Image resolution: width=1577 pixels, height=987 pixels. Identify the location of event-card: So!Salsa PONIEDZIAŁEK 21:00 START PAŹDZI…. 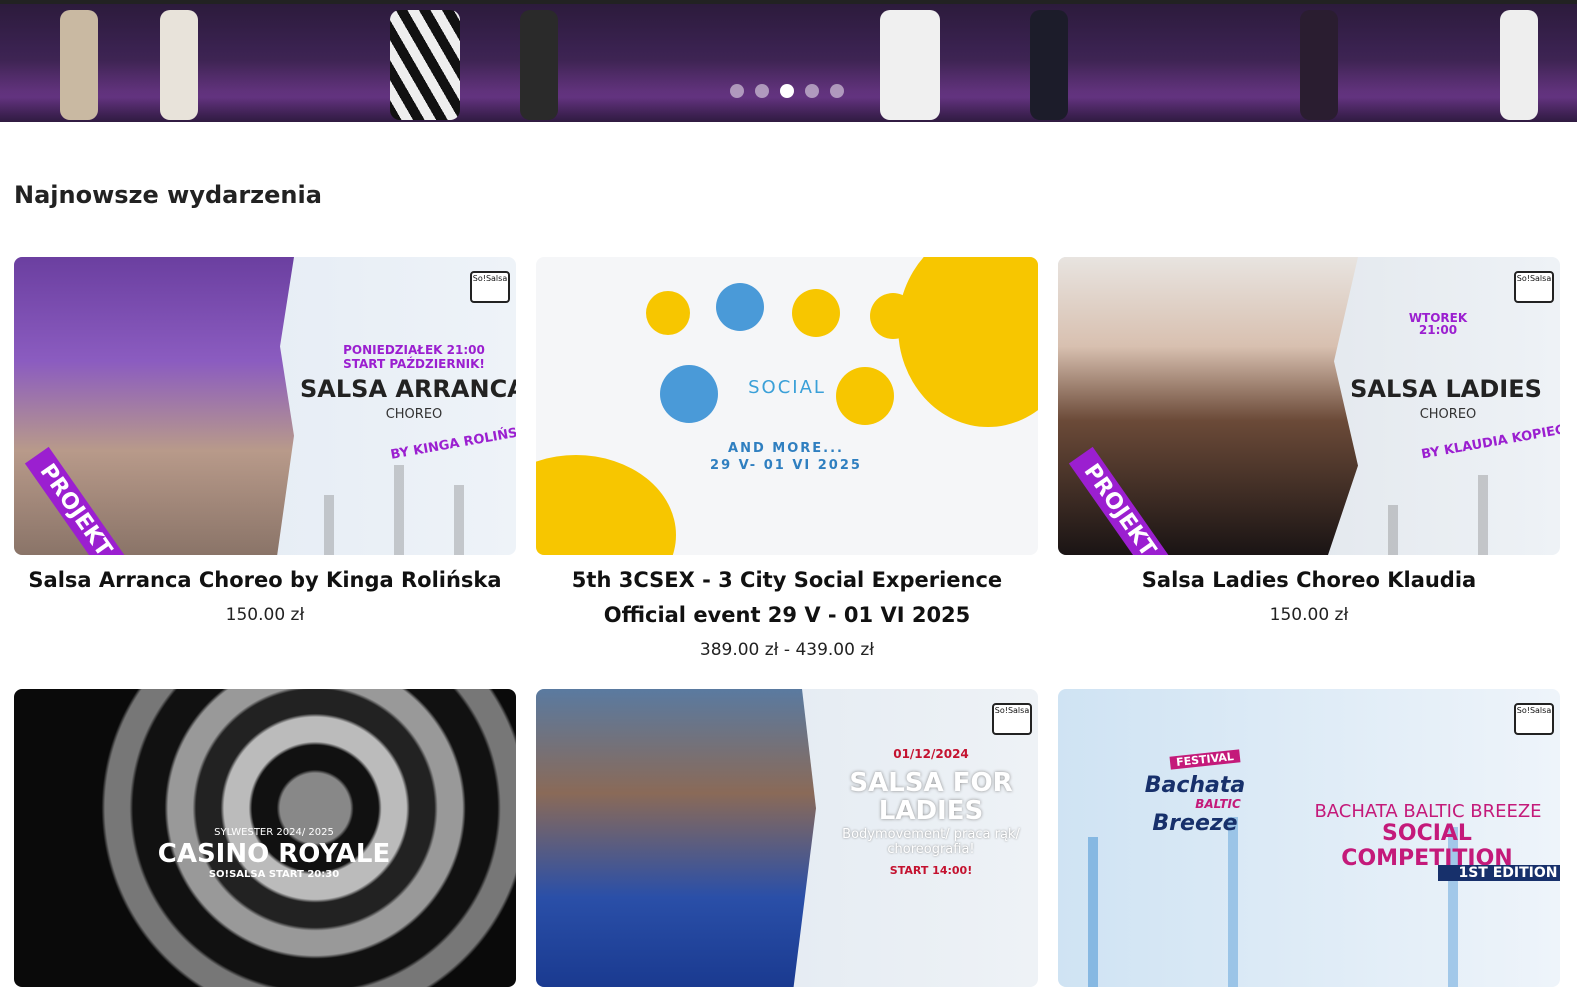
(265, 444).